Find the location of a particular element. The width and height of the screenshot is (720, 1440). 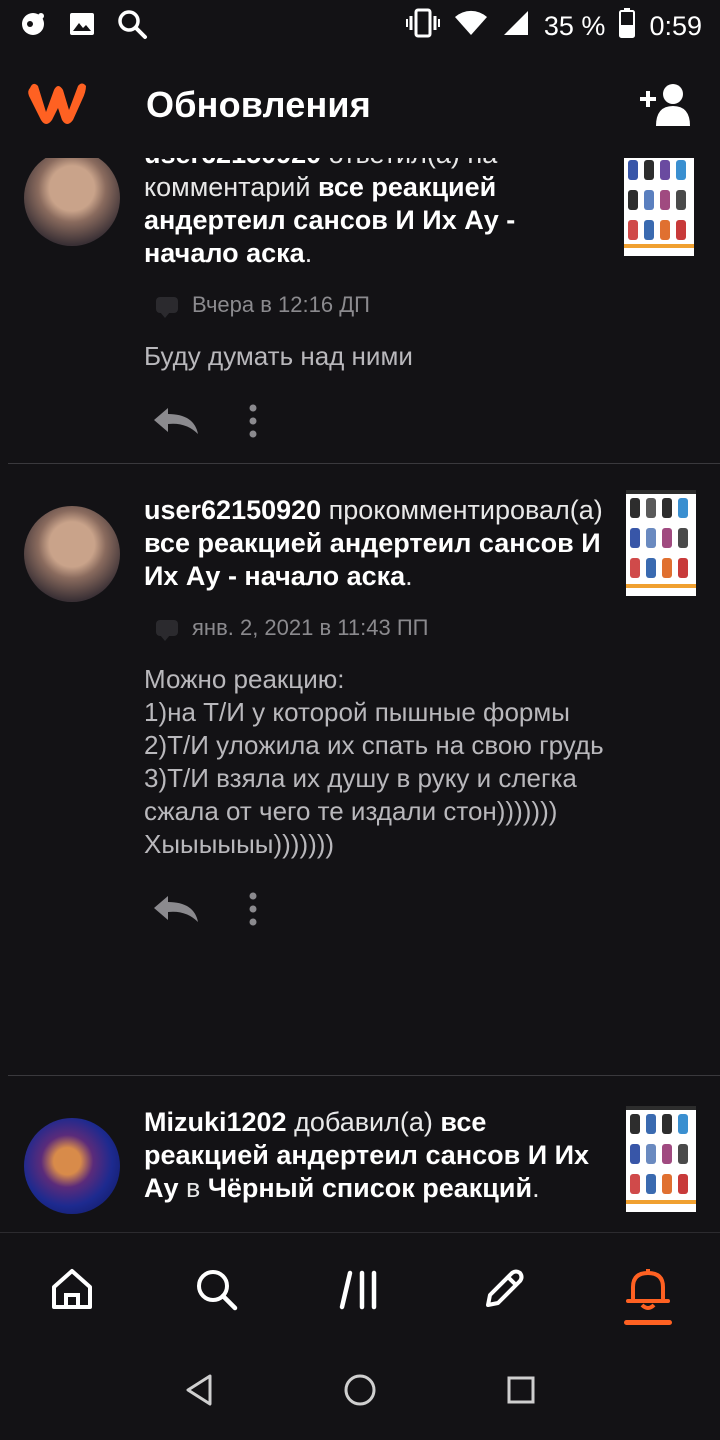

recents-button is located at coordinates (521, 1392).